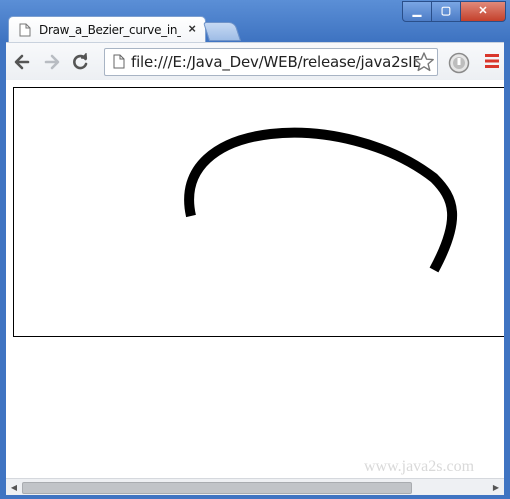 This screenshot has height=499, width=510. Describe the element at coordinates (222, 31) in the screenshot. I see `new-tab-button` at that location.